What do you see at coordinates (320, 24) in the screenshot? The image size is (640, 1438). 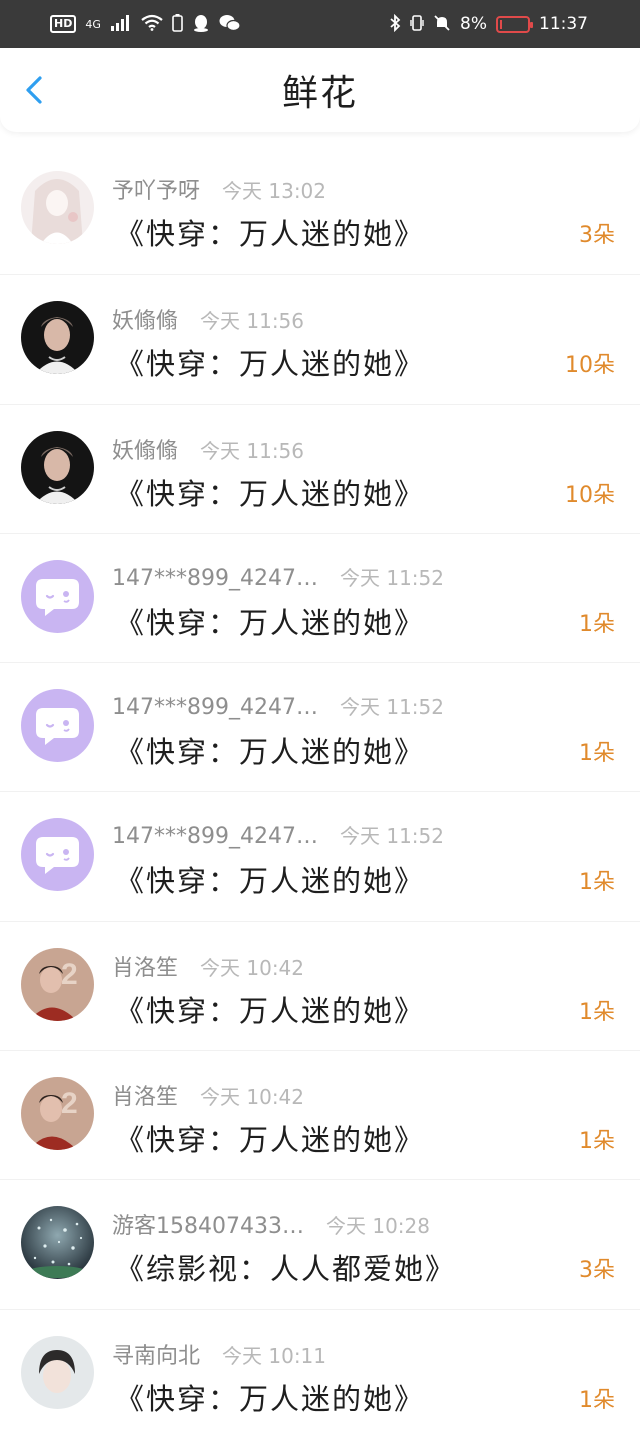 I see `status-bar: HD 4G 8% 11:37` at bounding box center [320, 24].